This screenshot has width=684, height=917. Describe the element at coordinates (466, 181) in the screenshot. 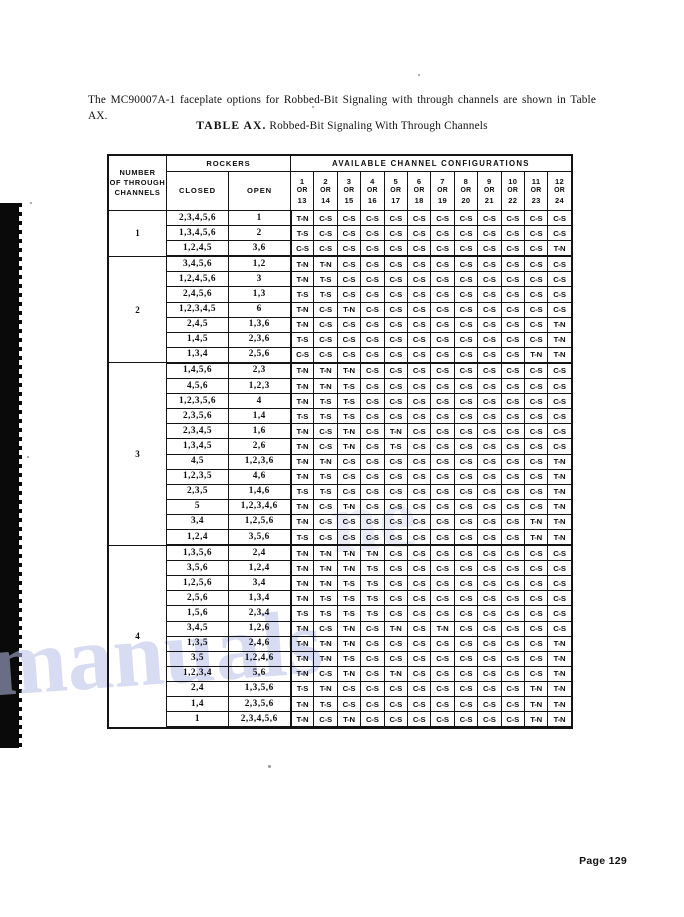

I see `config-col-top-number: 8` at that location.